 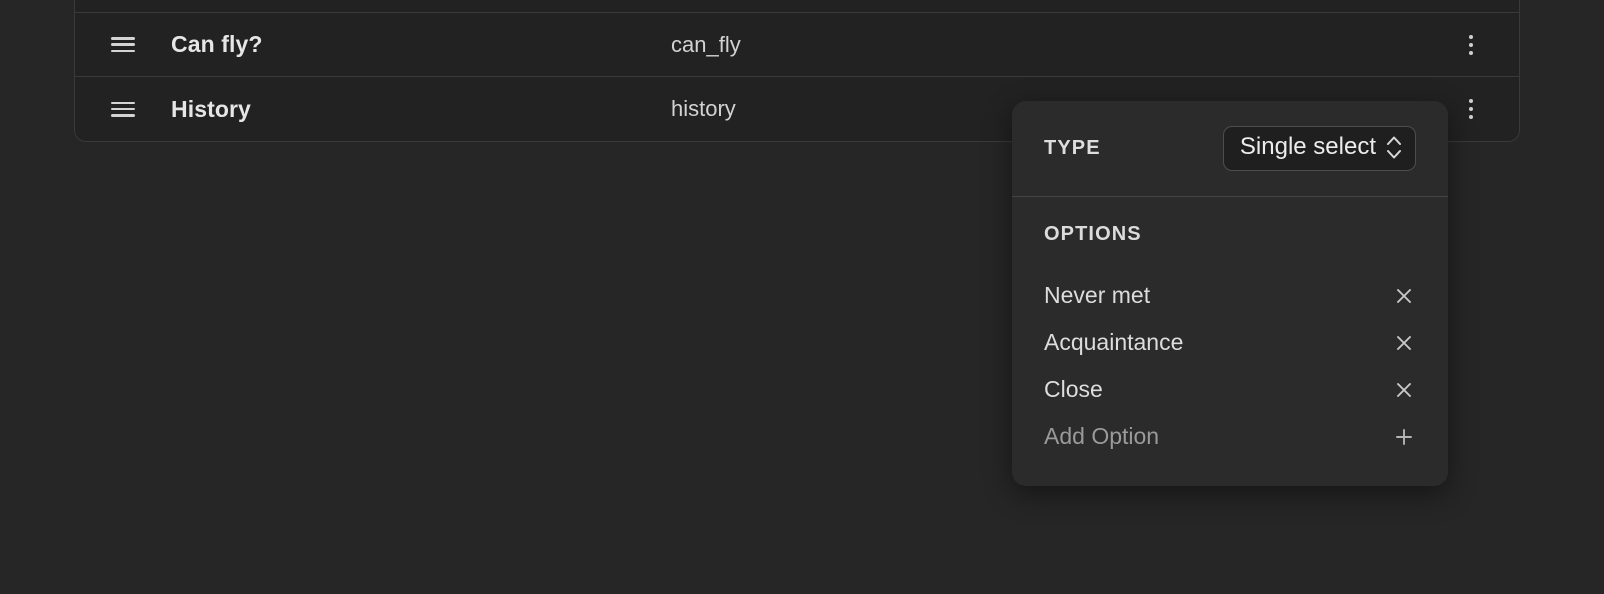 What do you see at coordinates (797, 6) in the screenshot?
I see `table-row: Relationship relationship Single select` at bounding box center [797, 6].